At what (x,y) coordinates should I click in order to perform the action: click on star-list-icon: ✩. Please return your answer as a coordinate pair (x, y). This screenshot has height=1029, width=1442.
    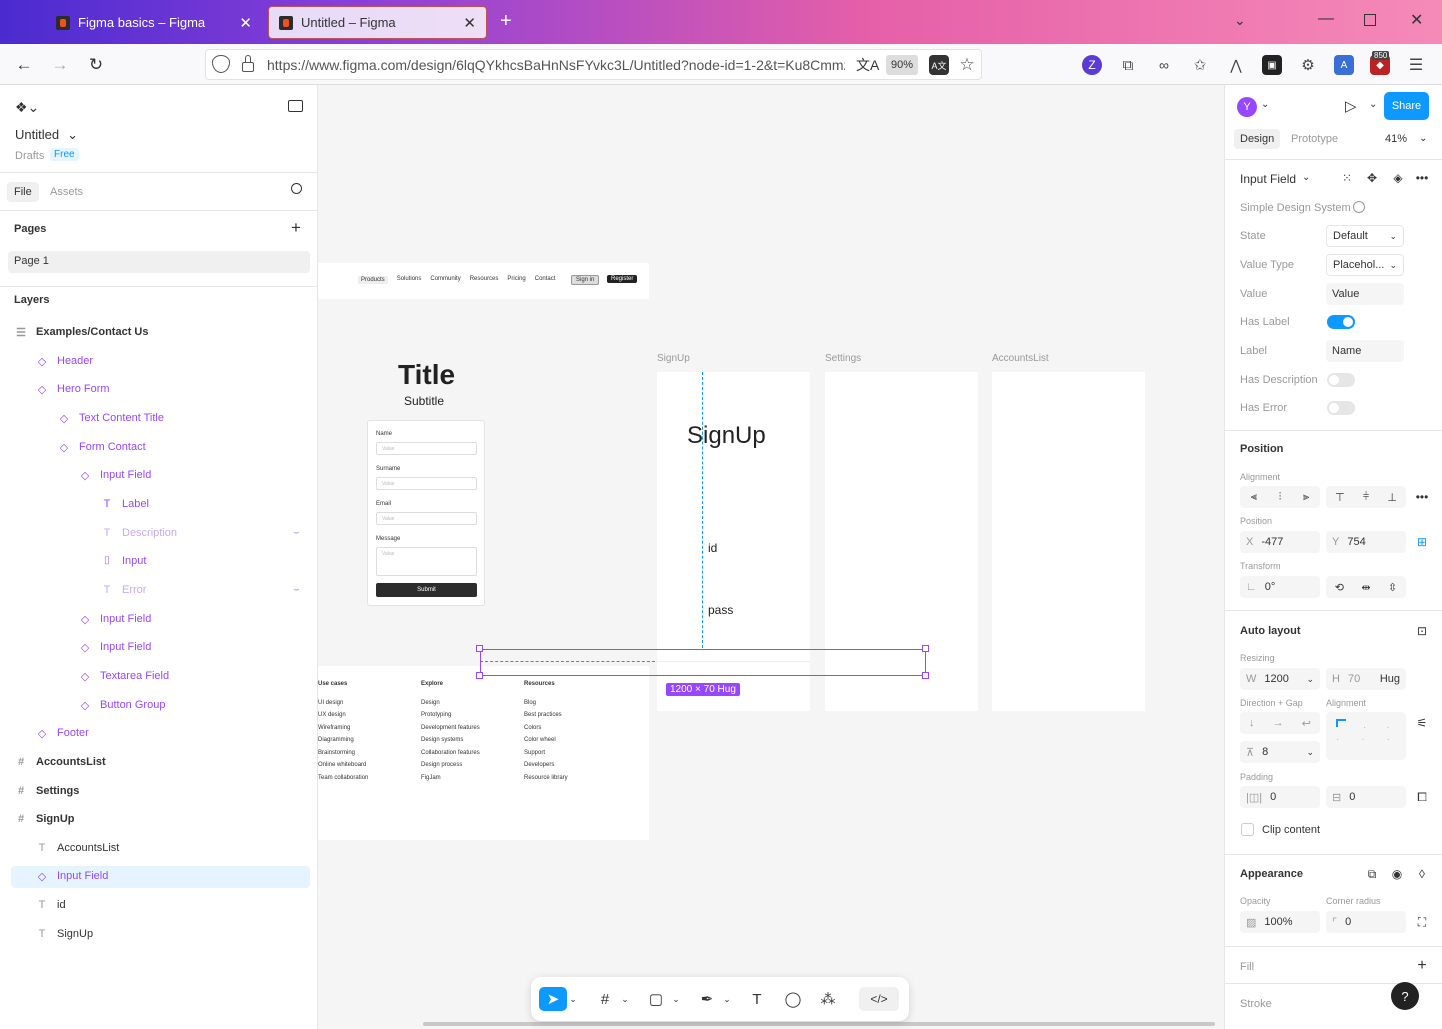
    Looking at the image, I should click on (1200, 65).